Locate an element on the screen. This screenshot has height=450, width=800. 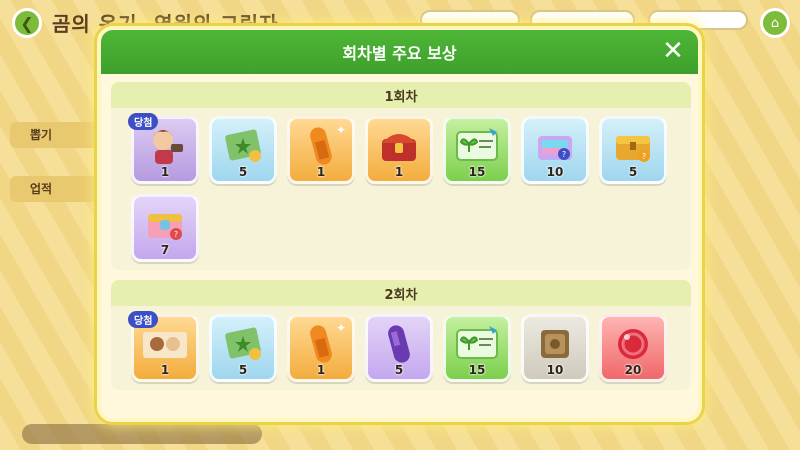
modal-title: 회차별 주요 보상 is located at coordinates (399, 53).